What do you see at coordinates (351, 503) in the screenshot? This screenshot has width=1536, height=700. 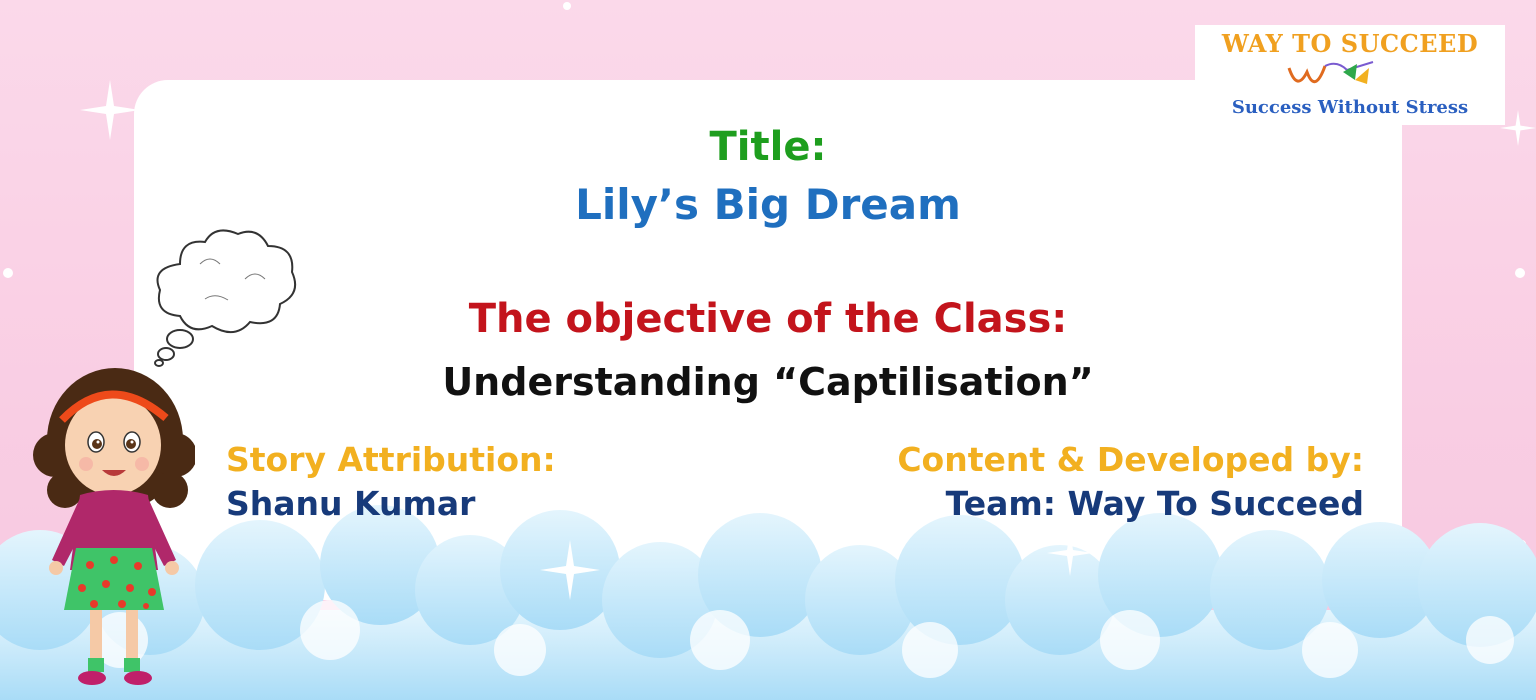 I see `attribution-value: Shanu Kumar` at bounding box center [351, 503].